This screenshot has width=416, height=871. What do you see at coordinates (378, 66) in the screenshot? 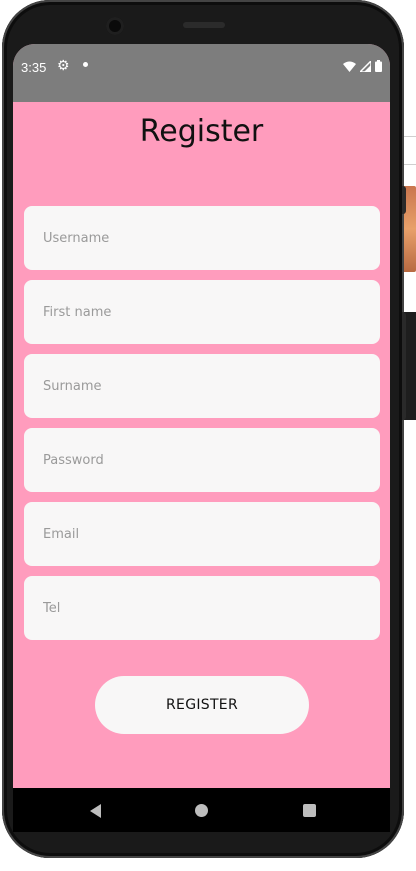
I see `battery-icon` at bounding box center [378, 66].